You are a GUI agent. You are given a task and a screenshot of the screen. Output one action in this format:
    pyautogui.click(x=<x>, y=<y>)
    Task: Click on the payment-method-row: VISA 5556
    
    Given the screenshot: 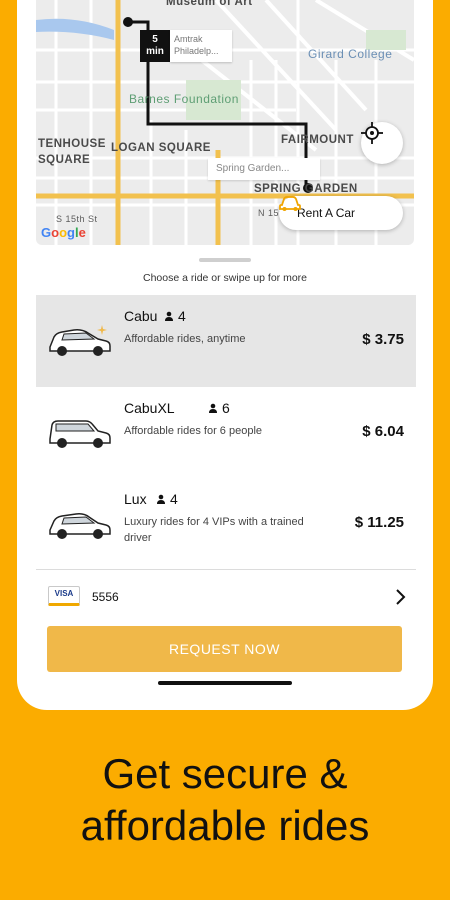 What is the action you would take?
    pyautogui.click(x=226, y=597)
    